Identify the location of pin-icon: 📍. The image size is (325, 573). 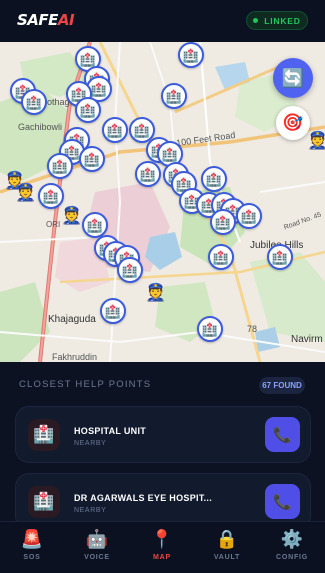
(162, 539).